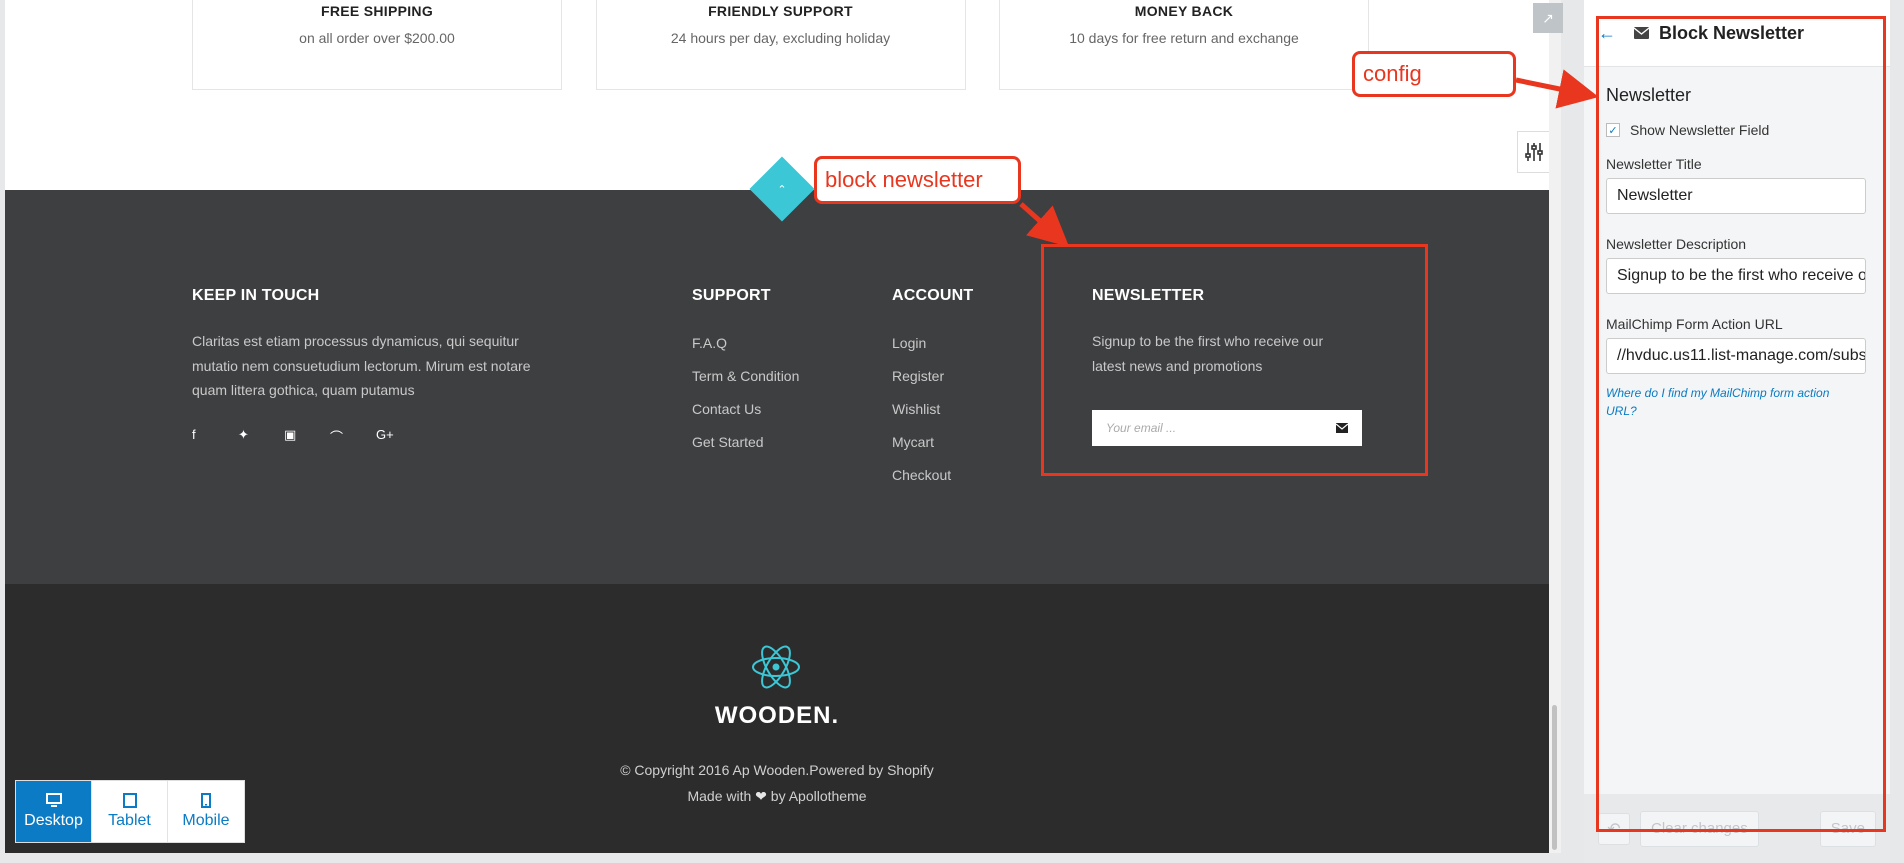  What do you see at coordinates (818, 796) in the screenshot?
I see `made-with-suffix: by Apollotheme` at bounding box center [818, 796].